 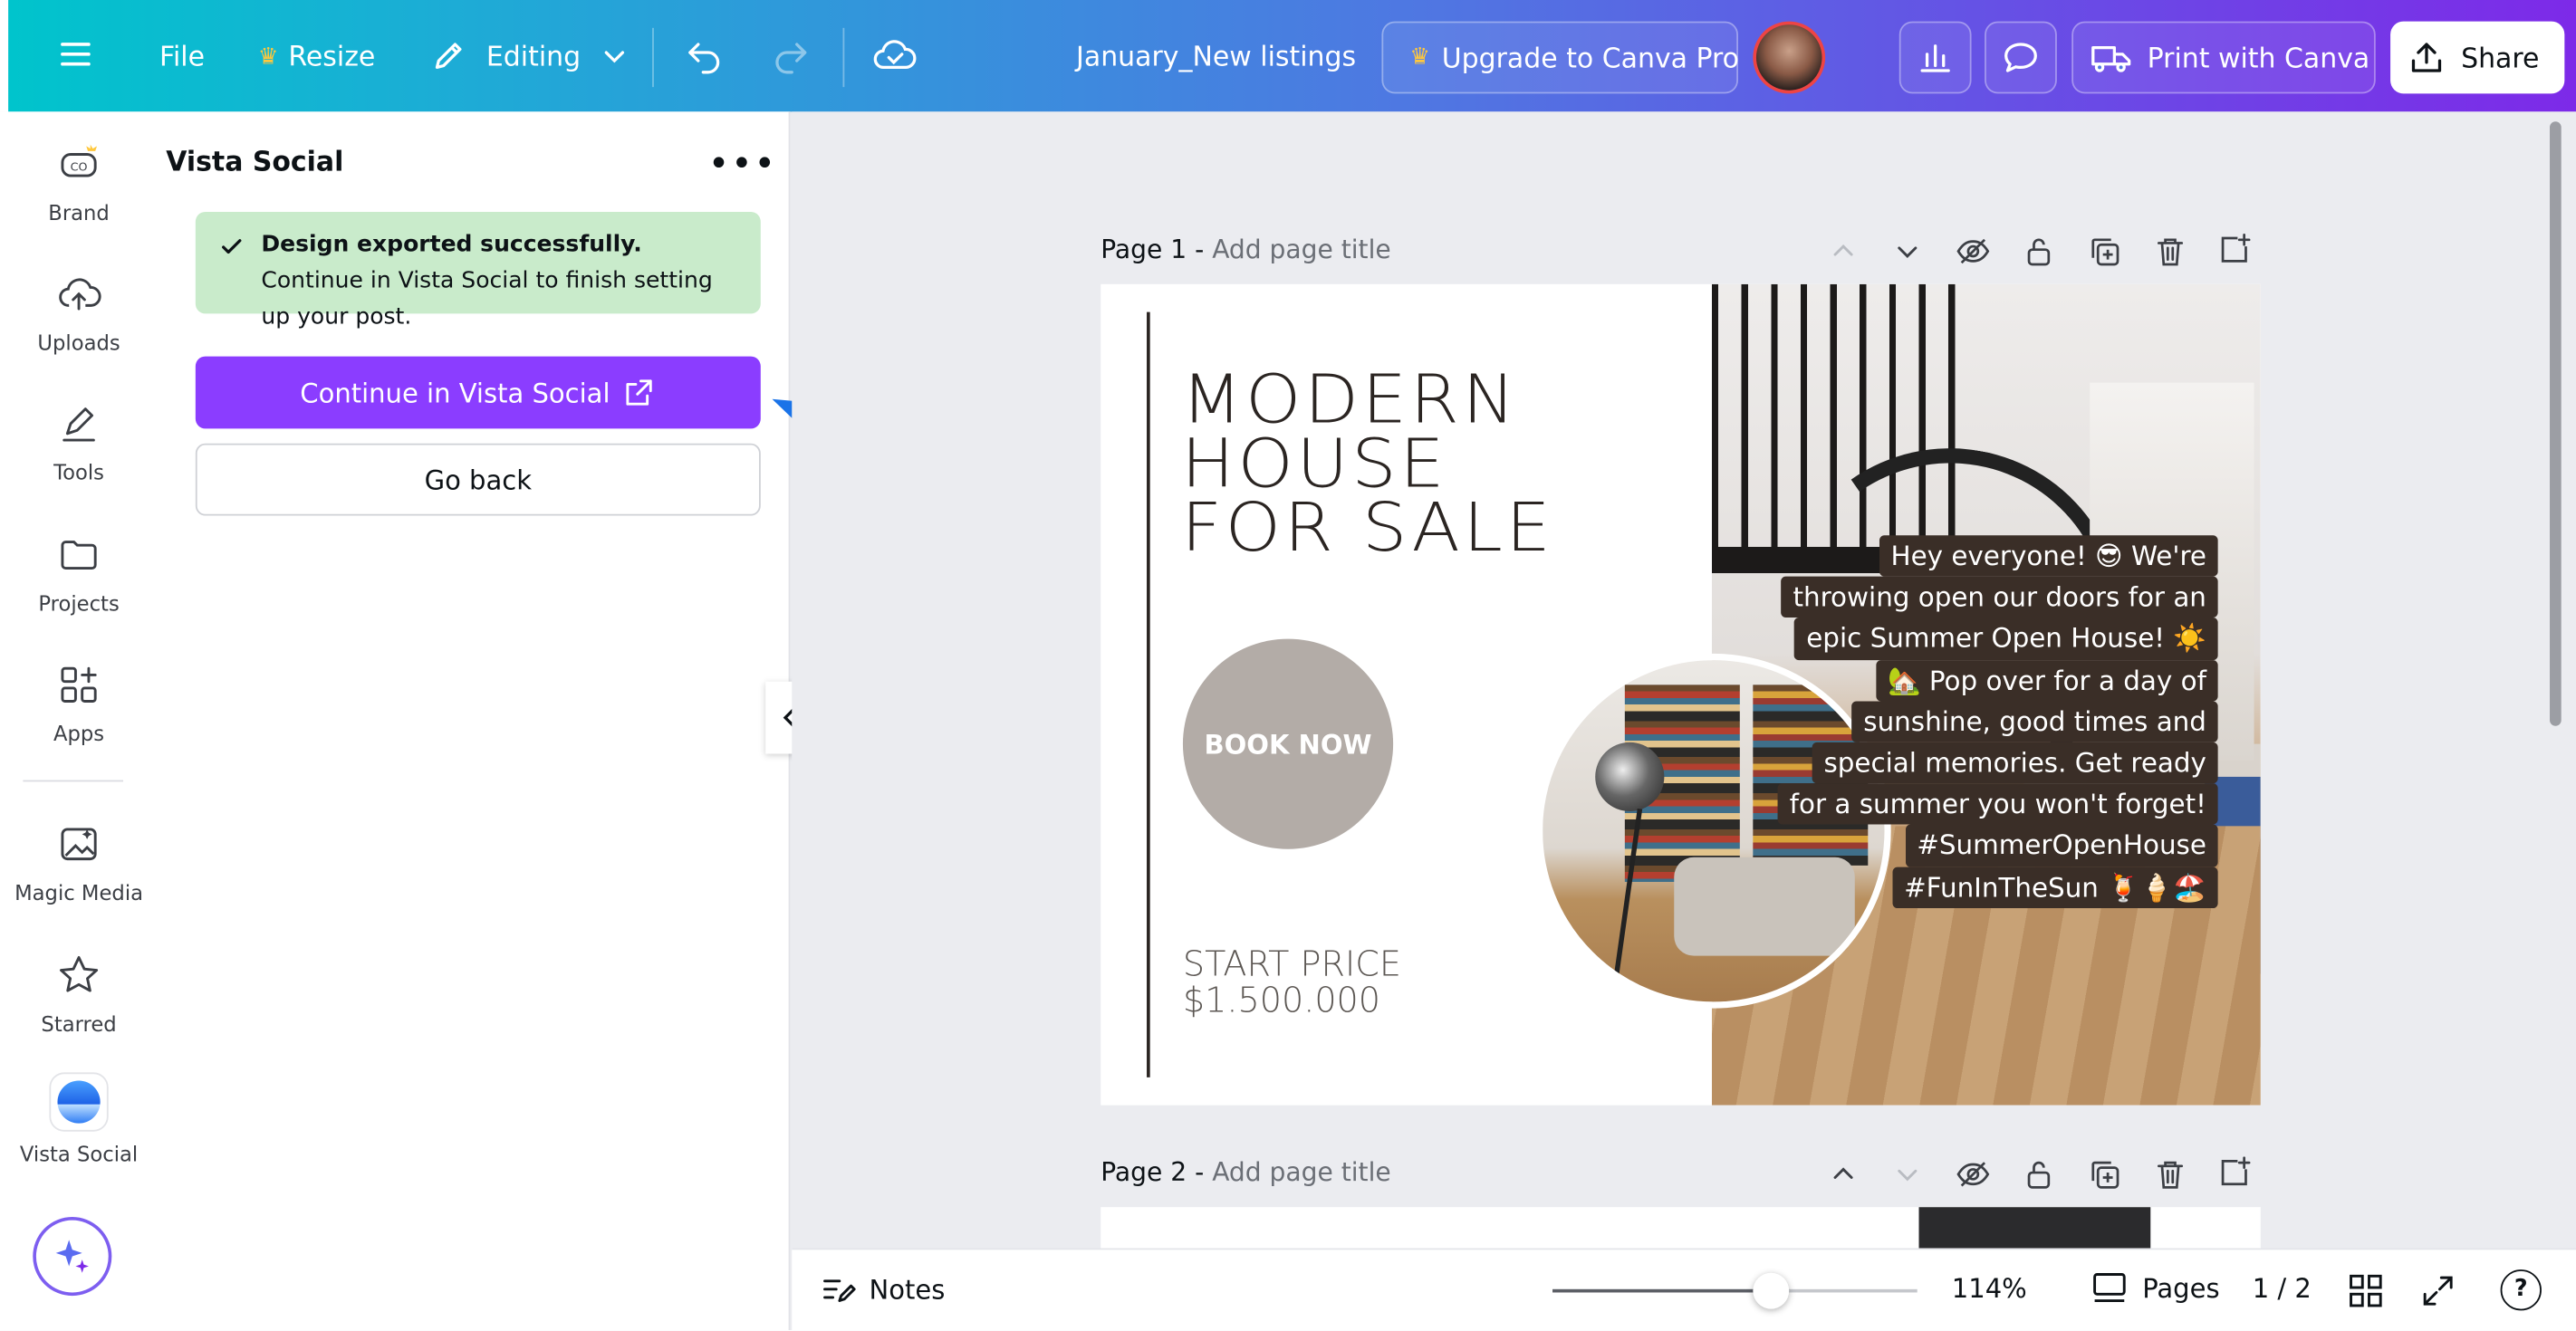 I want to click on redo-icon, so click(x=791, y=56).